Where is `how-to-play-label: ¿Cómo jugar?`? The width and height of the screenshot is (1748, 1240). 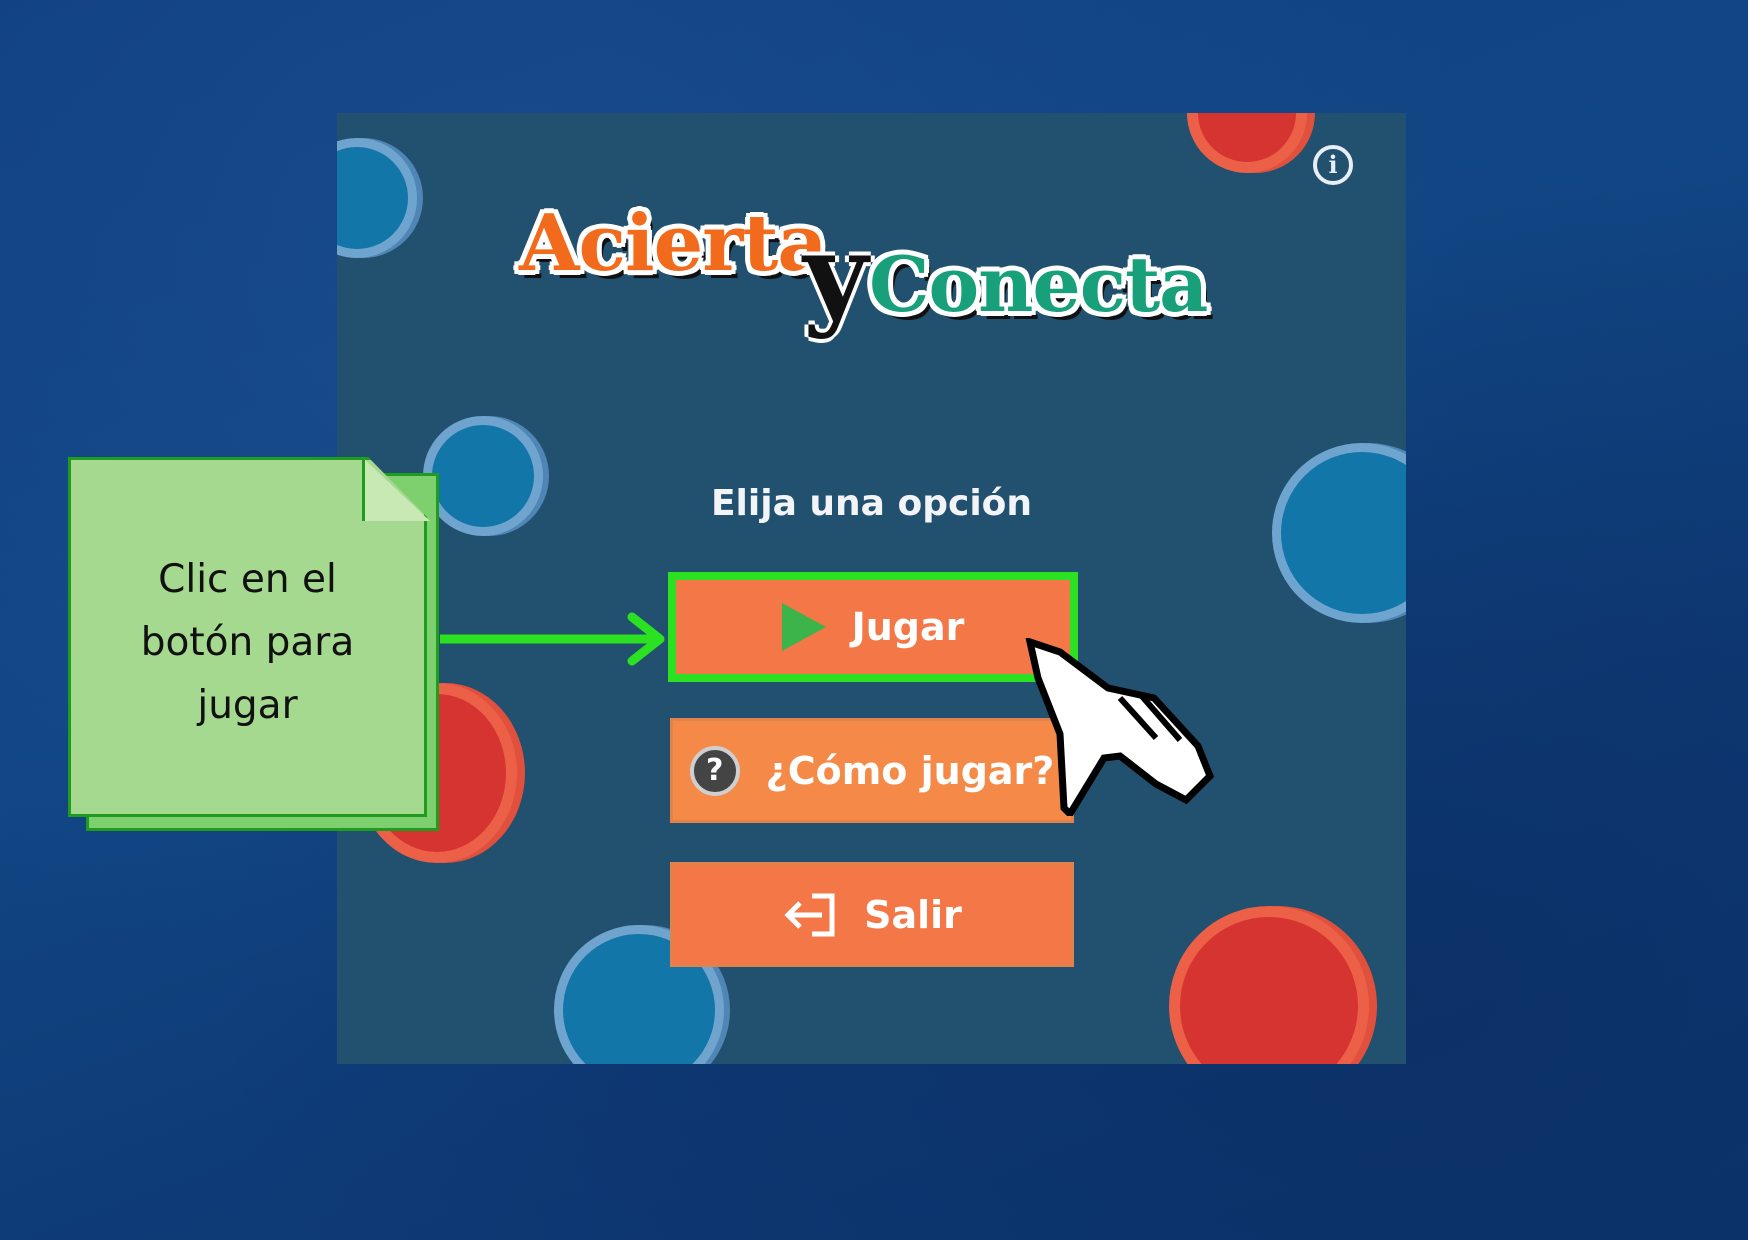
how-to-play-label: ¿Cómo jugar? is located at coordinates (910, 770).